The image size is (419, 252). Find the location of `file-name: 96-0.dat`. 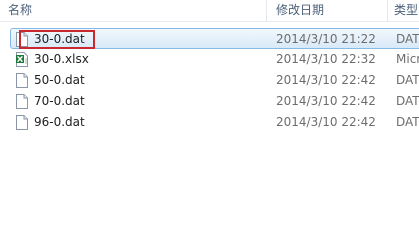

file-name: 96-0.dat is located at coordinates (59, 122).